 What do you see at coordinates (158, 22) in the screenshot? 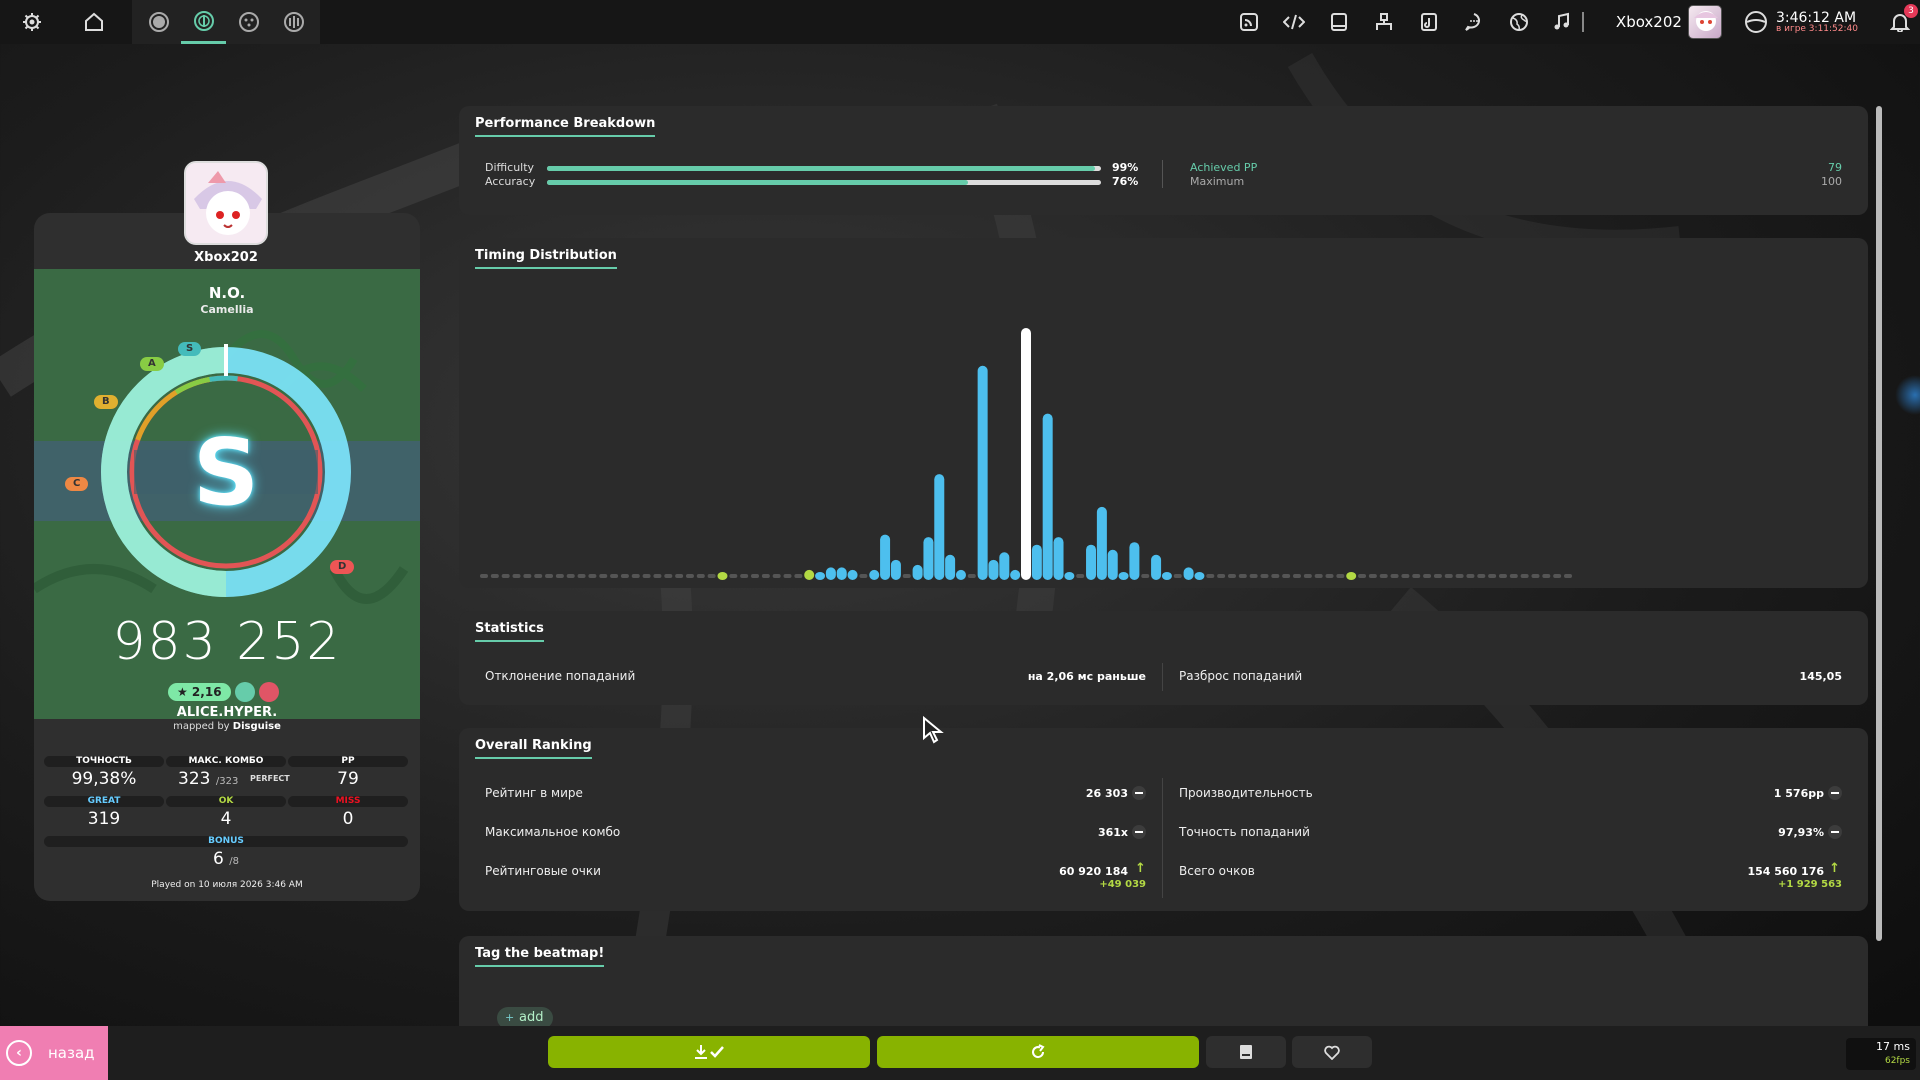
I see `ruleset-osu-icon` at bounding box center [158, 22].